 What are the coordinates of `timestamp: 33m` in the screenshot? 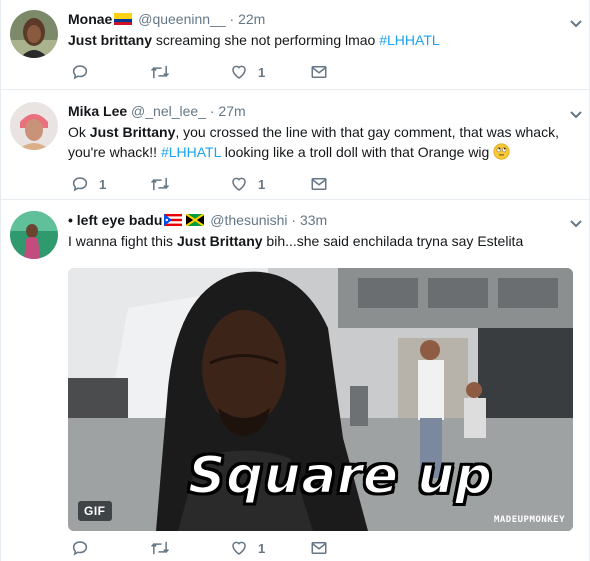 It's located at (313, 220).